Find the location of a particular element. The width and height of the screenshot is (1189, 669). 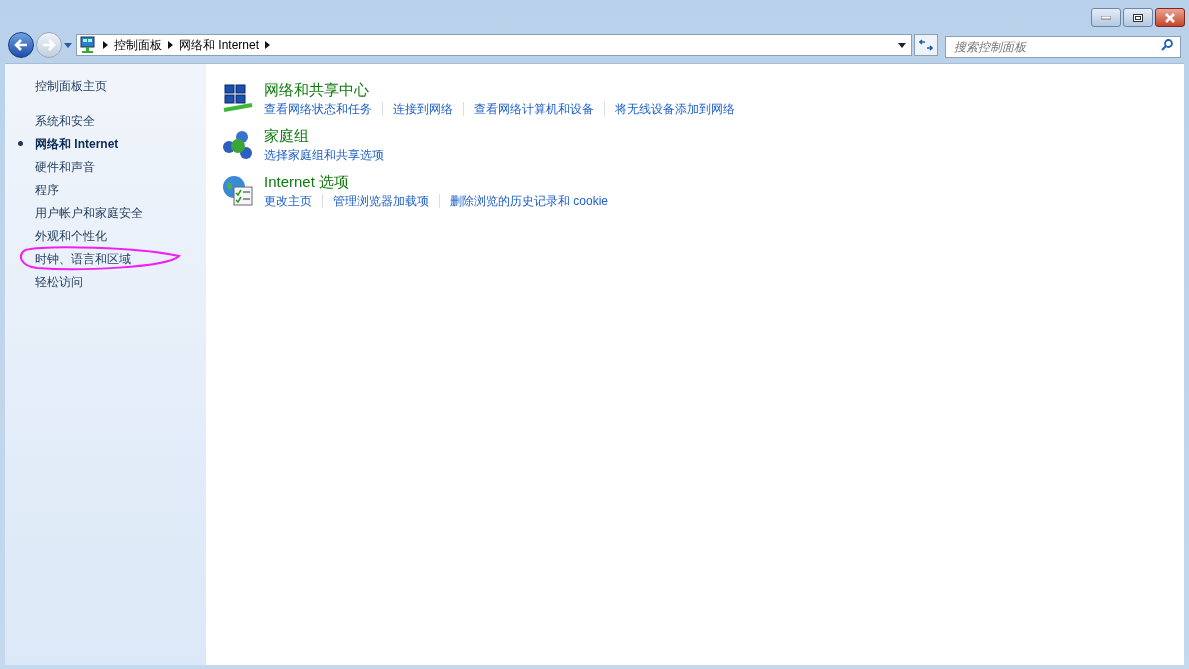

selected-bullet-icon is located at coordinates (20, 143).